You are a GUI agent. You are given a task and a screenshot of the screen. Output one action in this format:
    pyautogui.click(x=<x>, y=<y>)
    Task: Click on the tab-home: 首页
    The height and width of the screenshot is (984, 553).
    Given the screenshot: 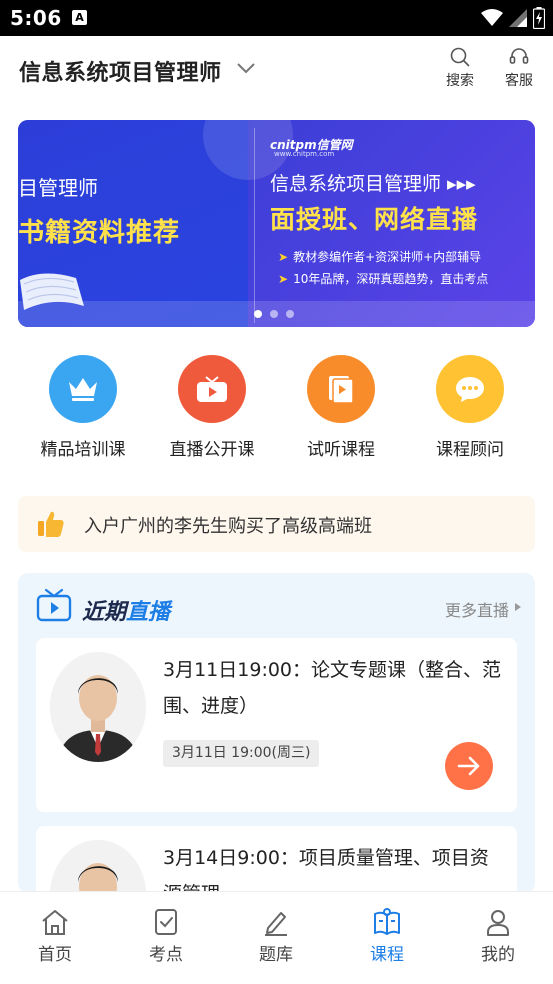 What is the action you would take?
    pyautogui.click(x=55, y=936)
    